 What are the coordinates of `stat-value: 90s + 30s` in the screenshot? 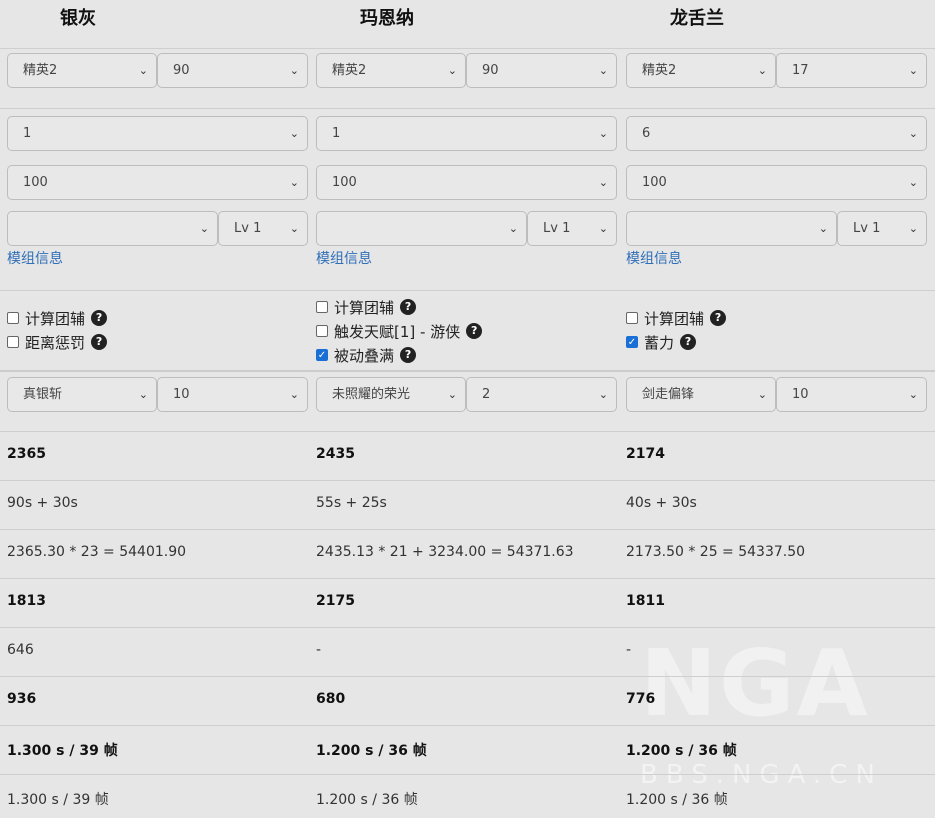 It's located at (42, 503).